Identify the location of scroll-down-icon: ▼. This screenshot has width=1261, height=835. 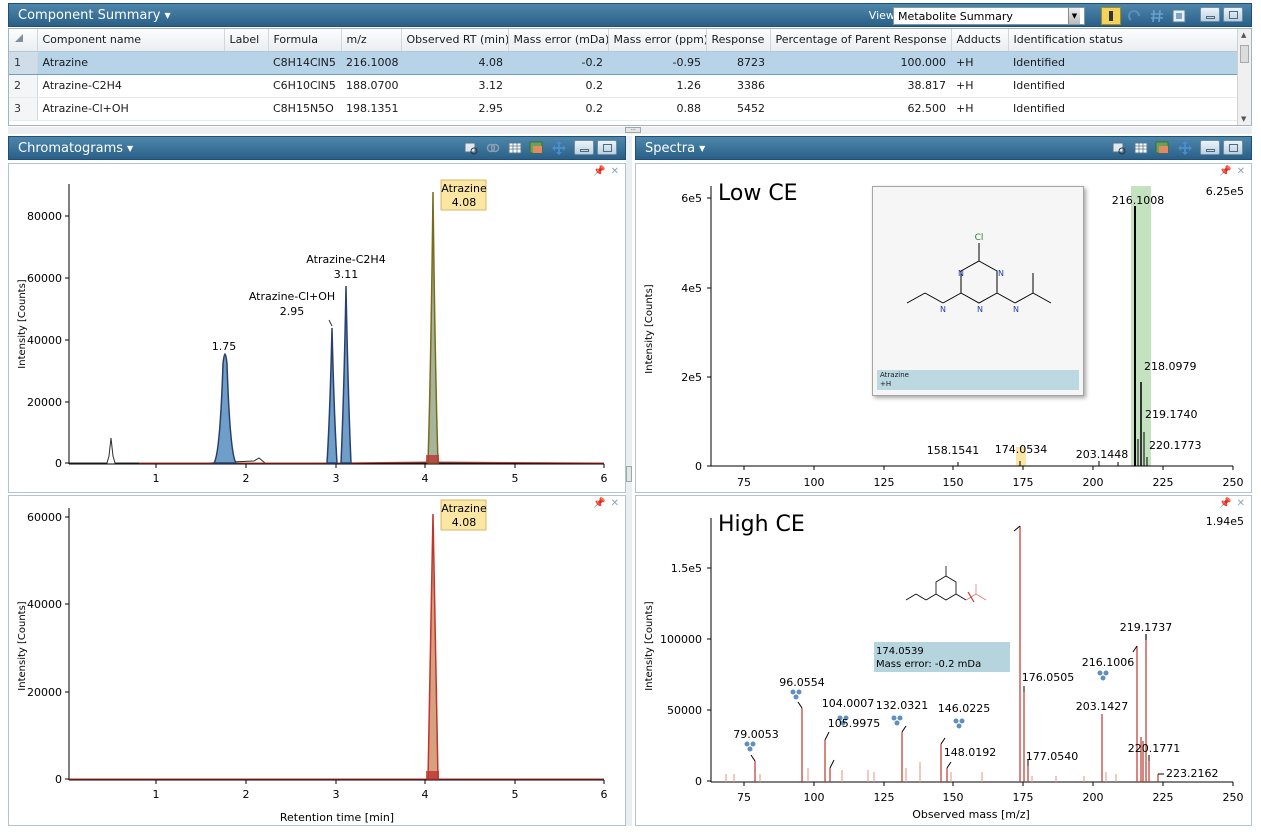
(1243, 119).